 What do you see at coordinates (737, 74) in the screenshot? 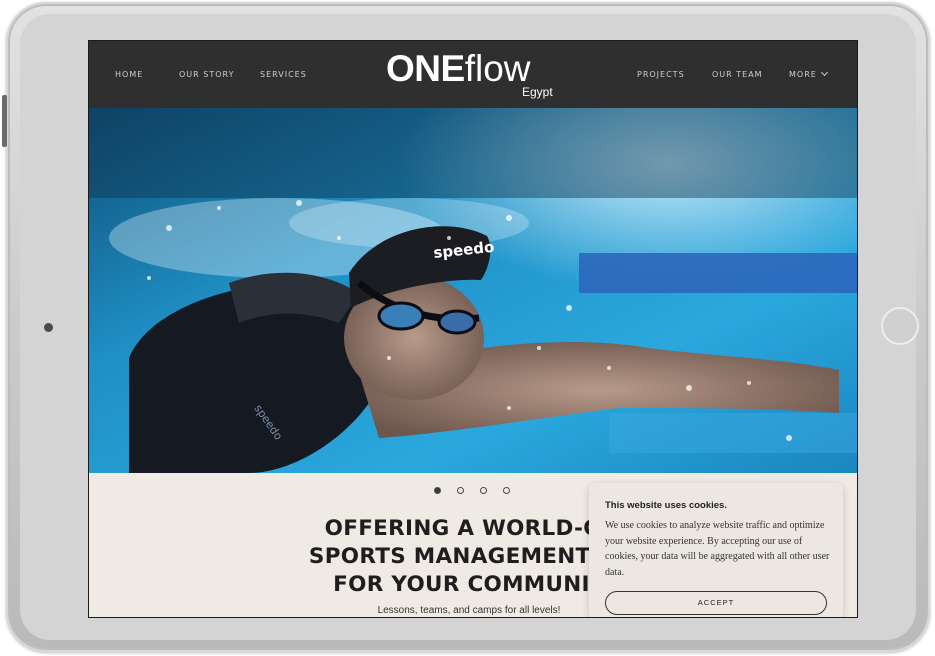
I see `nav-our-team: OUR TEAM` at bounding box center [737, 74].